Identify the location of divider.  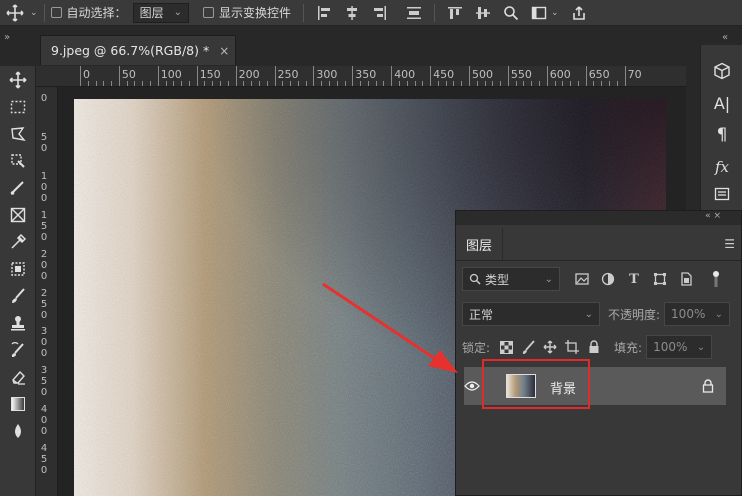
(303, 12).